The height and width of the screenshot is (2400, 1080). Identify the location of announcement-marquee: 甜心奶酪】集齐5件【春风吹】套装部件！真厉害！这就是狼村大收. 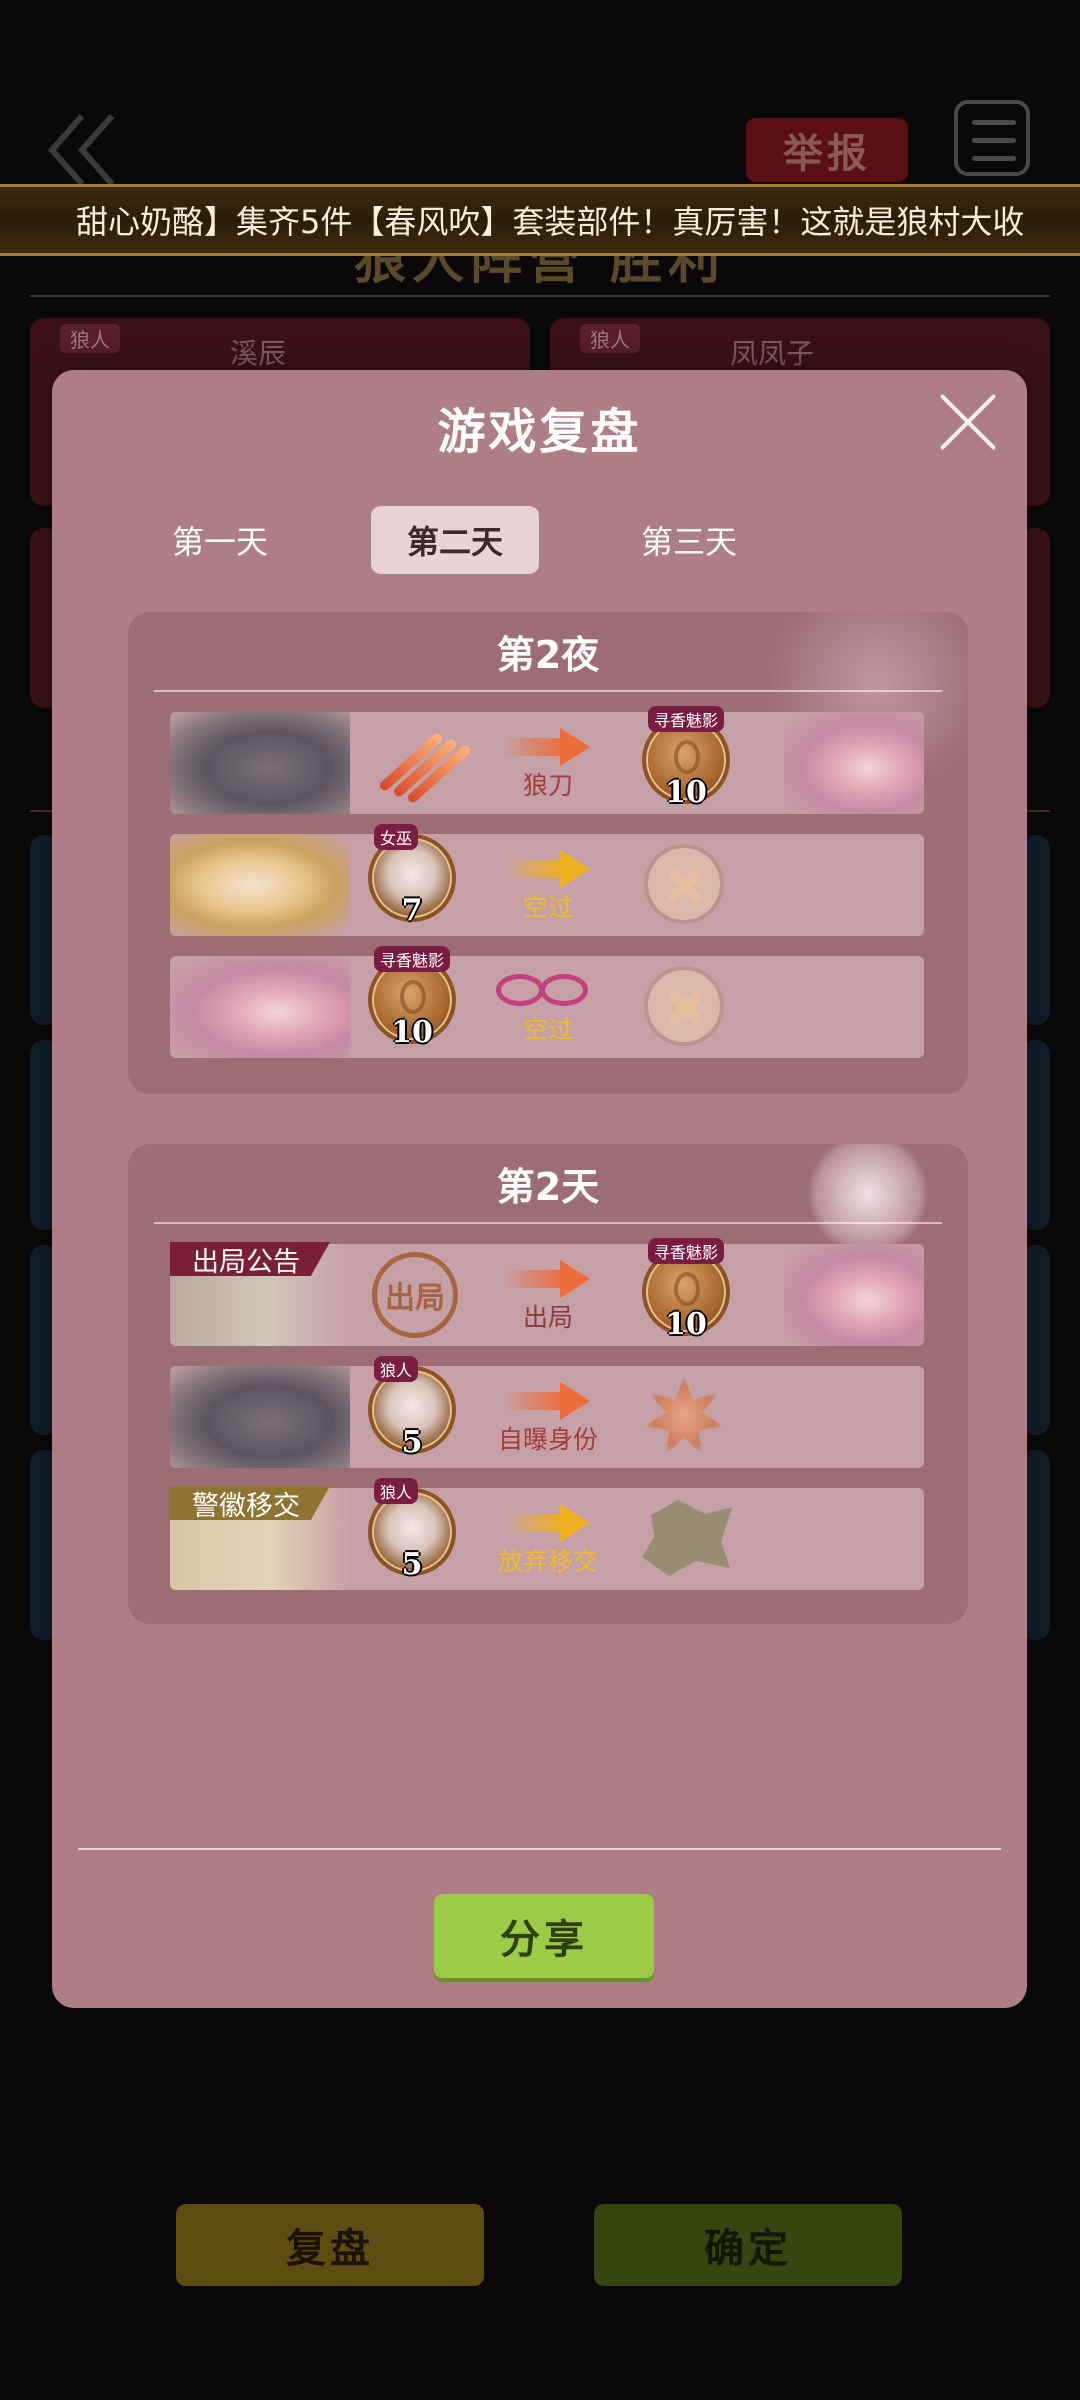
(540, 220).